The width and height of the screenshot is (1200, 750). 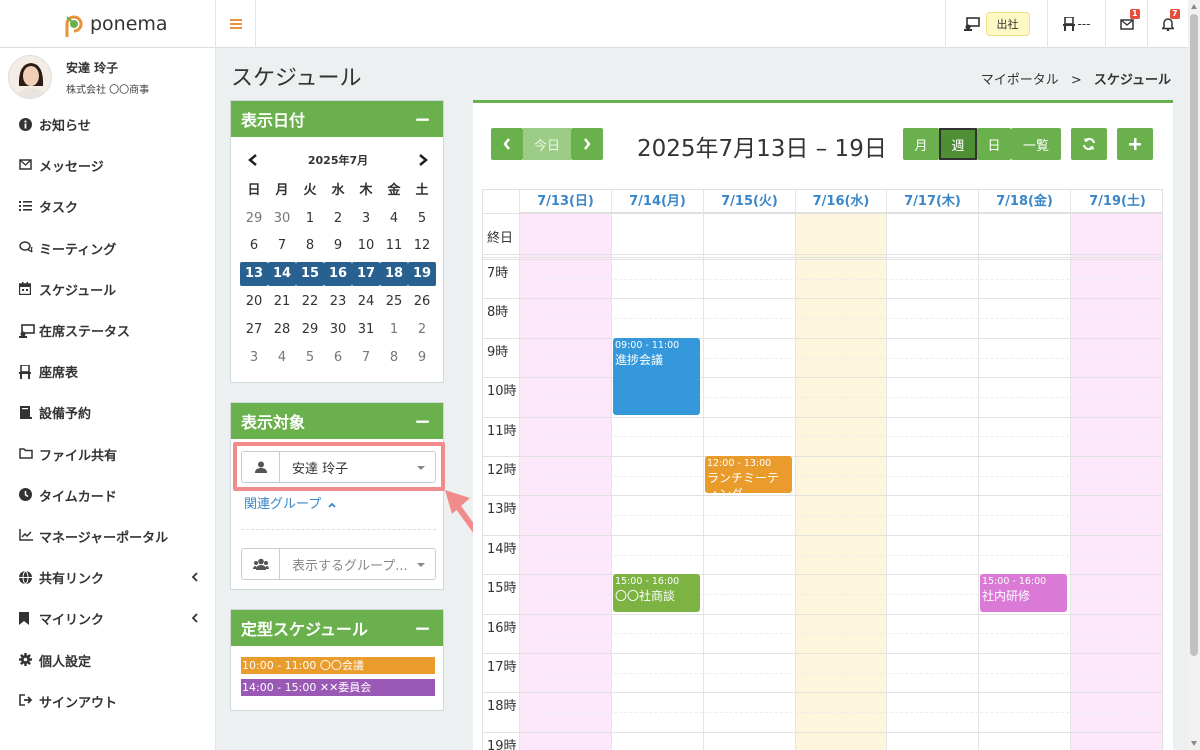 What do you see at coordinates (108, 412) in the screenshot?
I see `sidebar-item: 設備予約` at bounding box center [108, 412].